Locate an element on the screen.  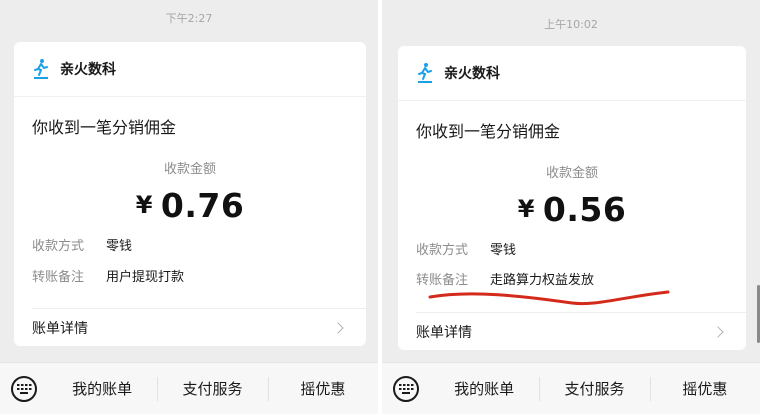
amount: ¥0.56 is located at coordinates (572, 209).